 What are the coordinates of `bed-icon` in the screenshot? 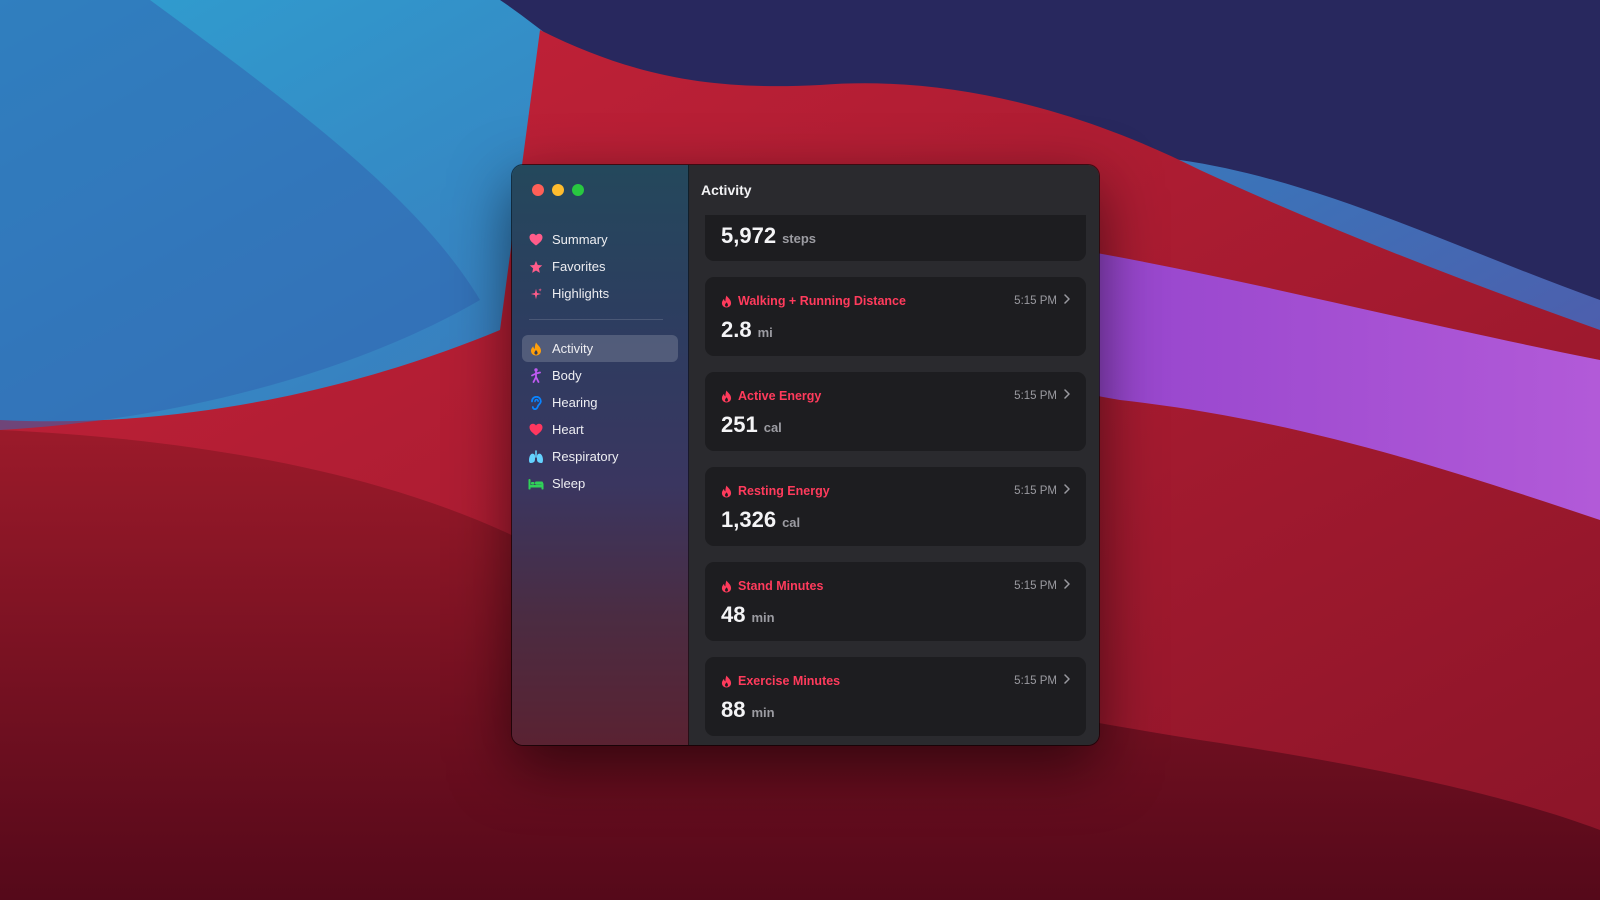 It's located at (536, 484).